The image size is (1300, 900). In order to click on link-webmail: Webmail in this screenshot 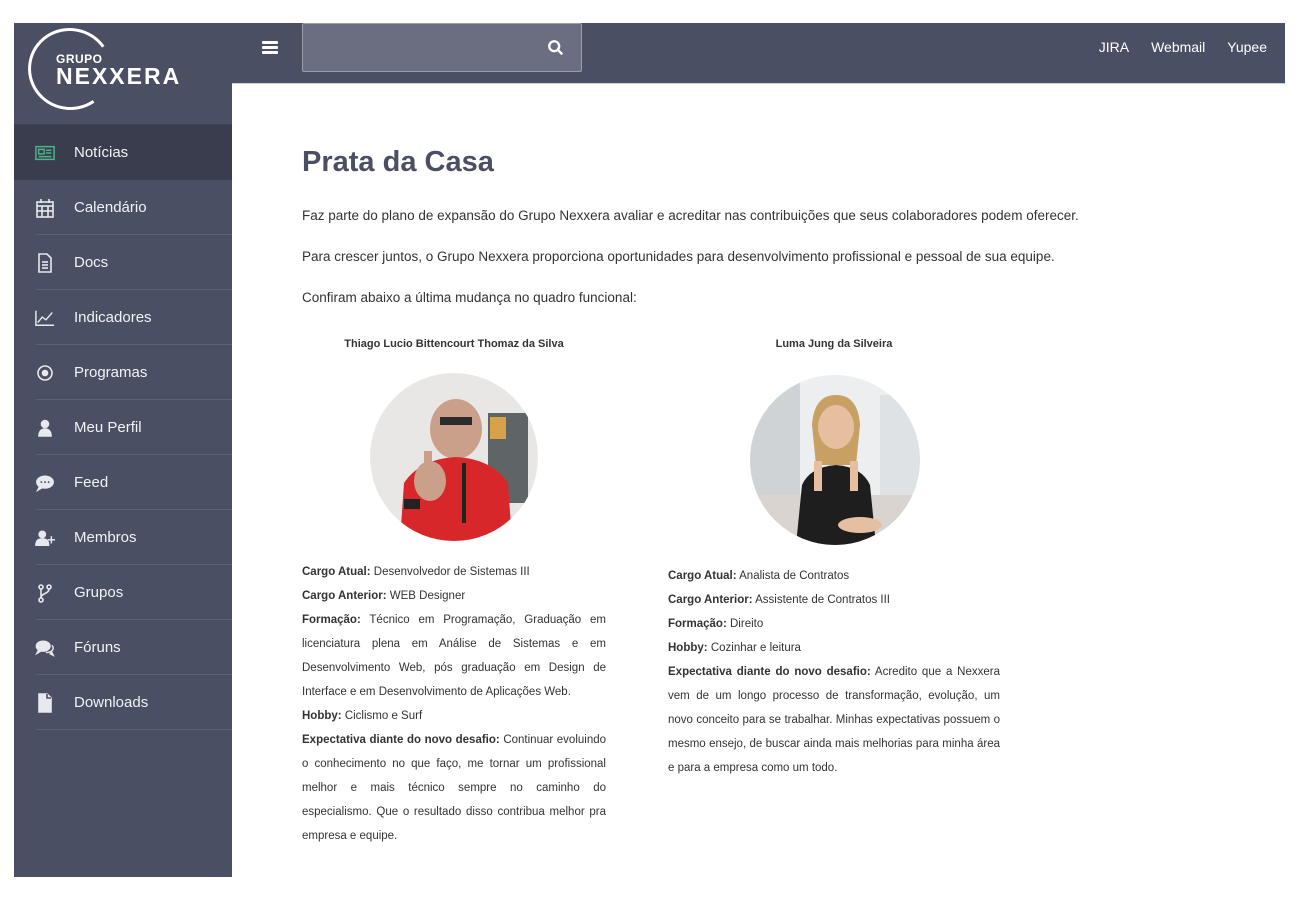, I will do `click(1178, 47)`.